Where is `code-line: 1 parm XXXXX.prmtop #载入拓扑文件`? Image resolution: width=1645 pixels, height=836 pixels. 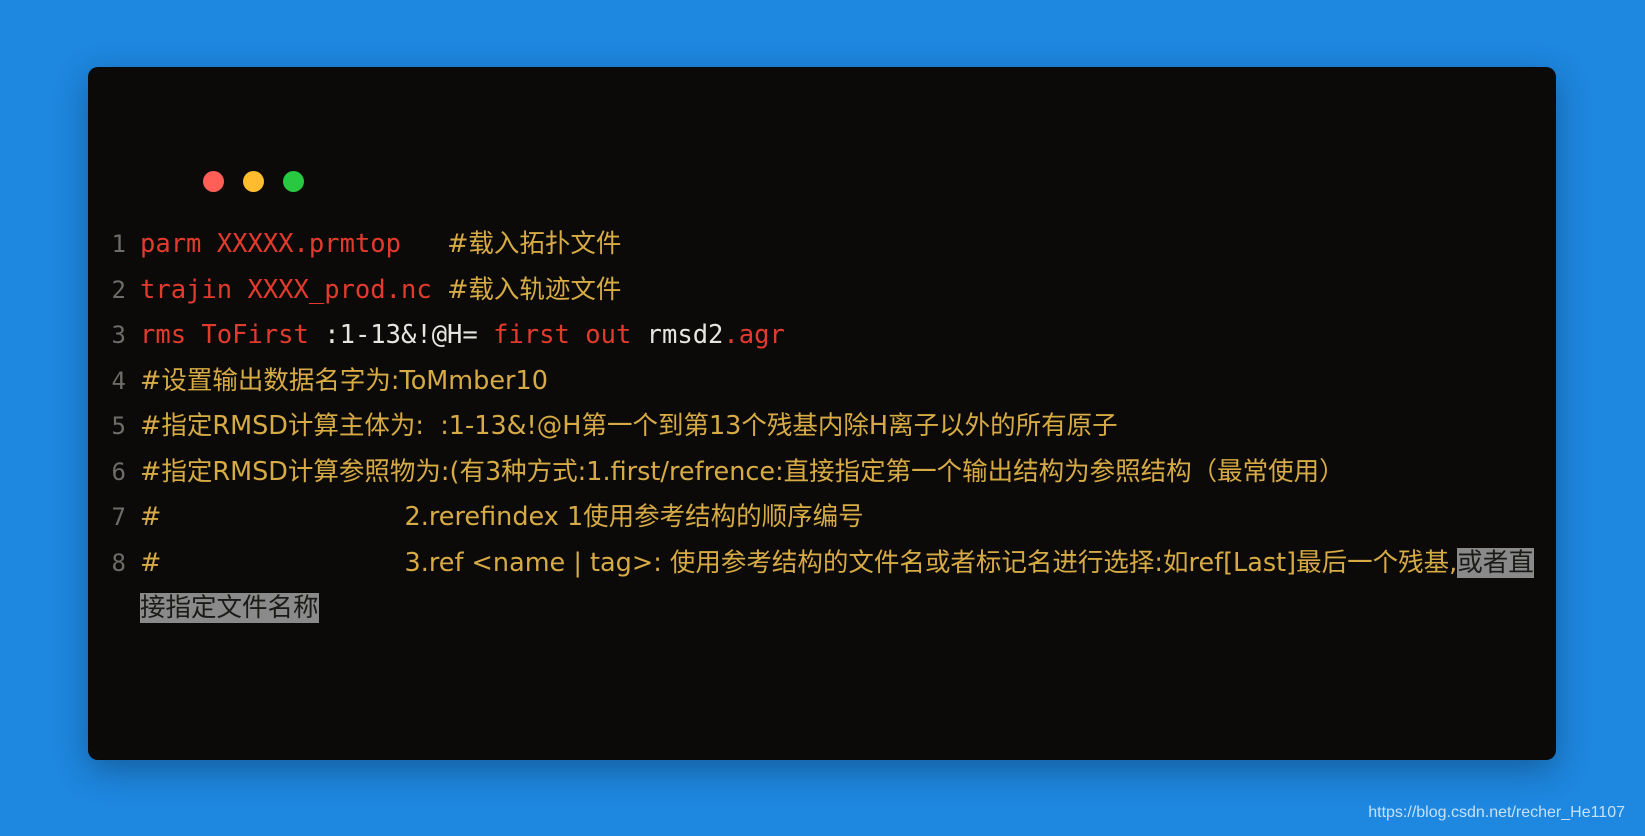
code-line: 1 parm XXXXX.prmtop #载入拓扑文件 is located at coordinates (822, 245).